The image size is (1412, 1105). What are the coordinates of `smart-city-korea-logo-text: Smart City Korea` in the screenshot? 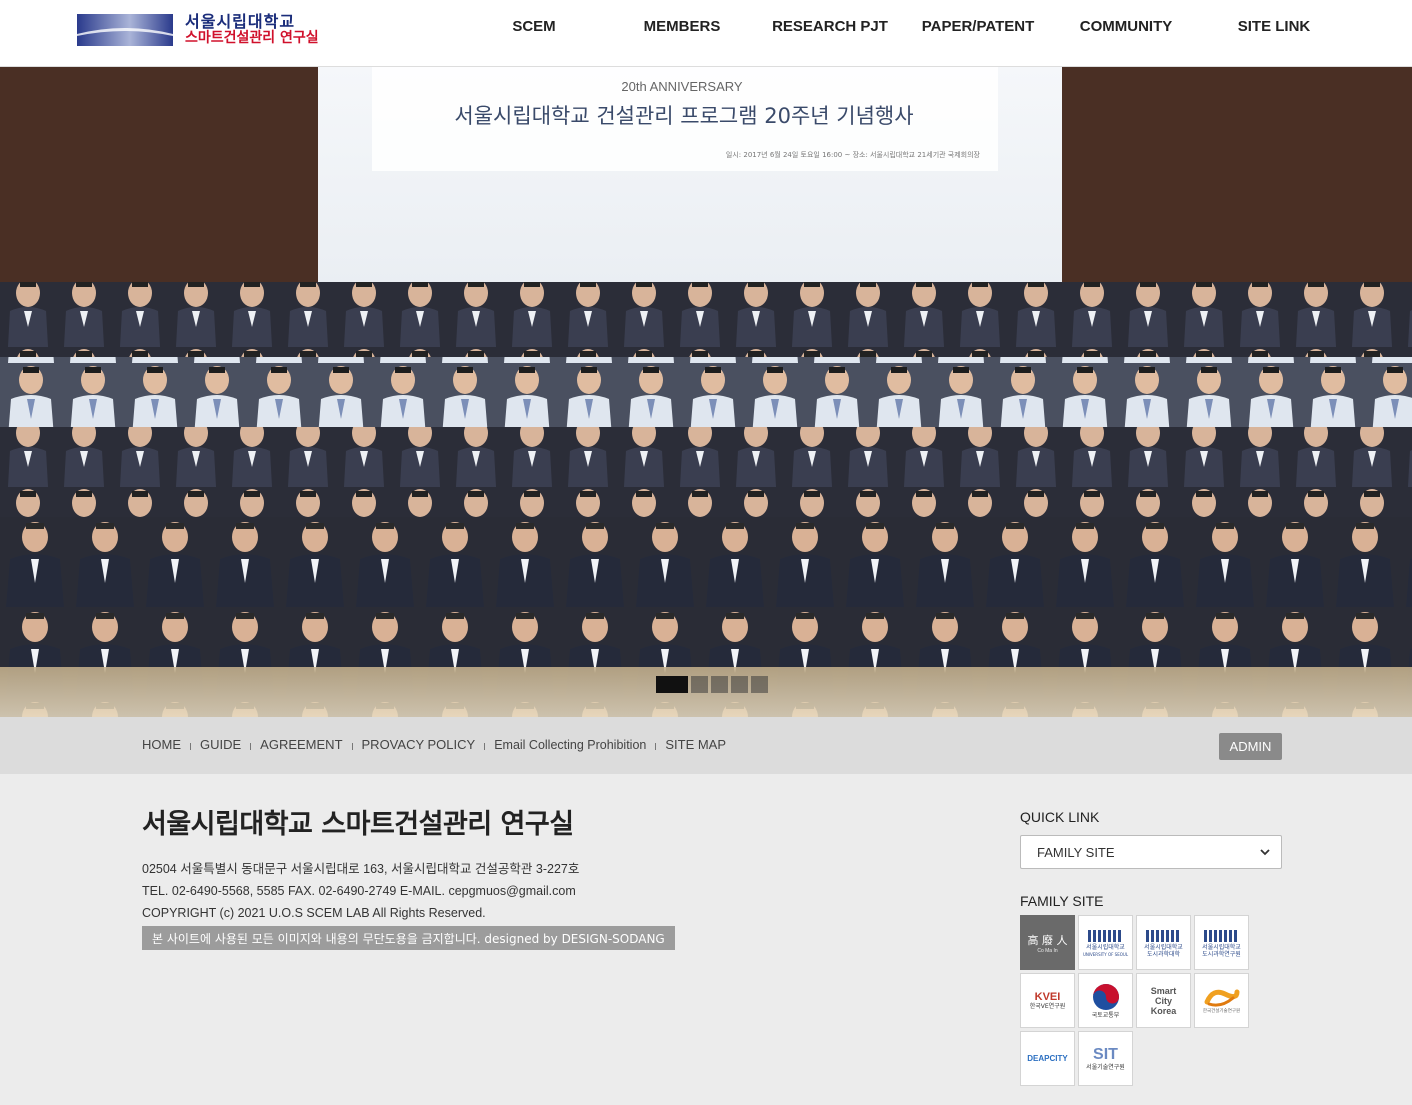 It's located at (1163, 1000).